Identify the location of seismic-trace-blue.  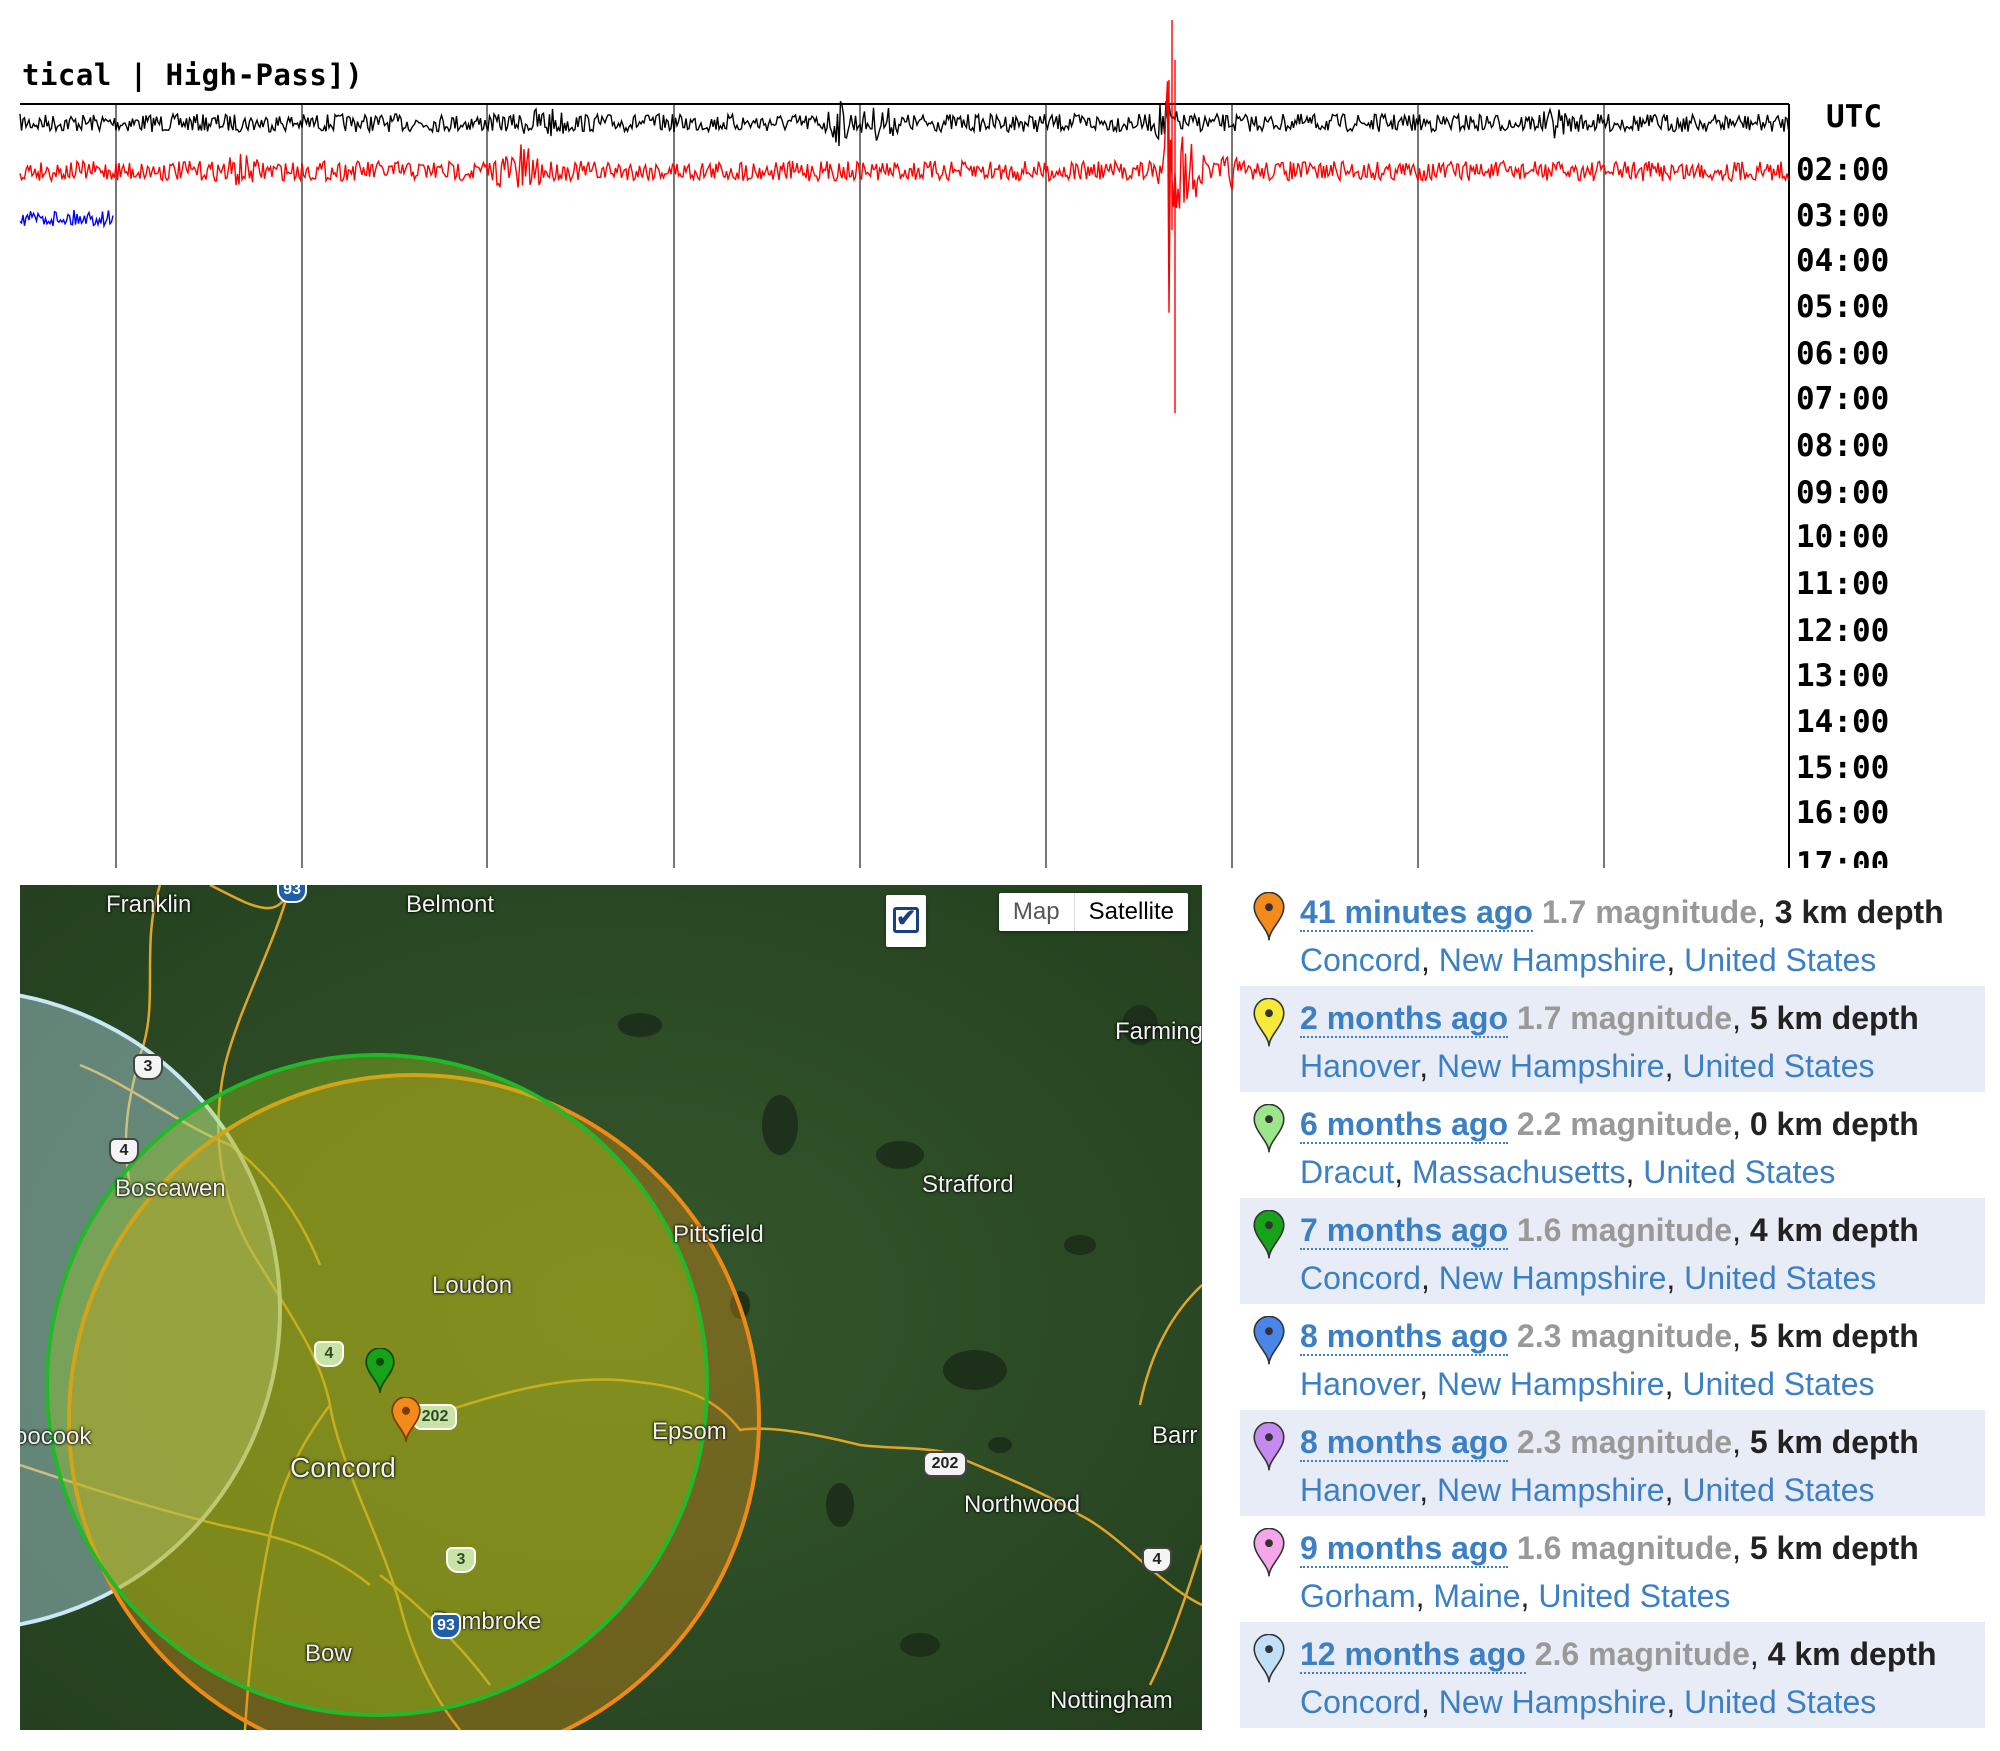
(66, 219).